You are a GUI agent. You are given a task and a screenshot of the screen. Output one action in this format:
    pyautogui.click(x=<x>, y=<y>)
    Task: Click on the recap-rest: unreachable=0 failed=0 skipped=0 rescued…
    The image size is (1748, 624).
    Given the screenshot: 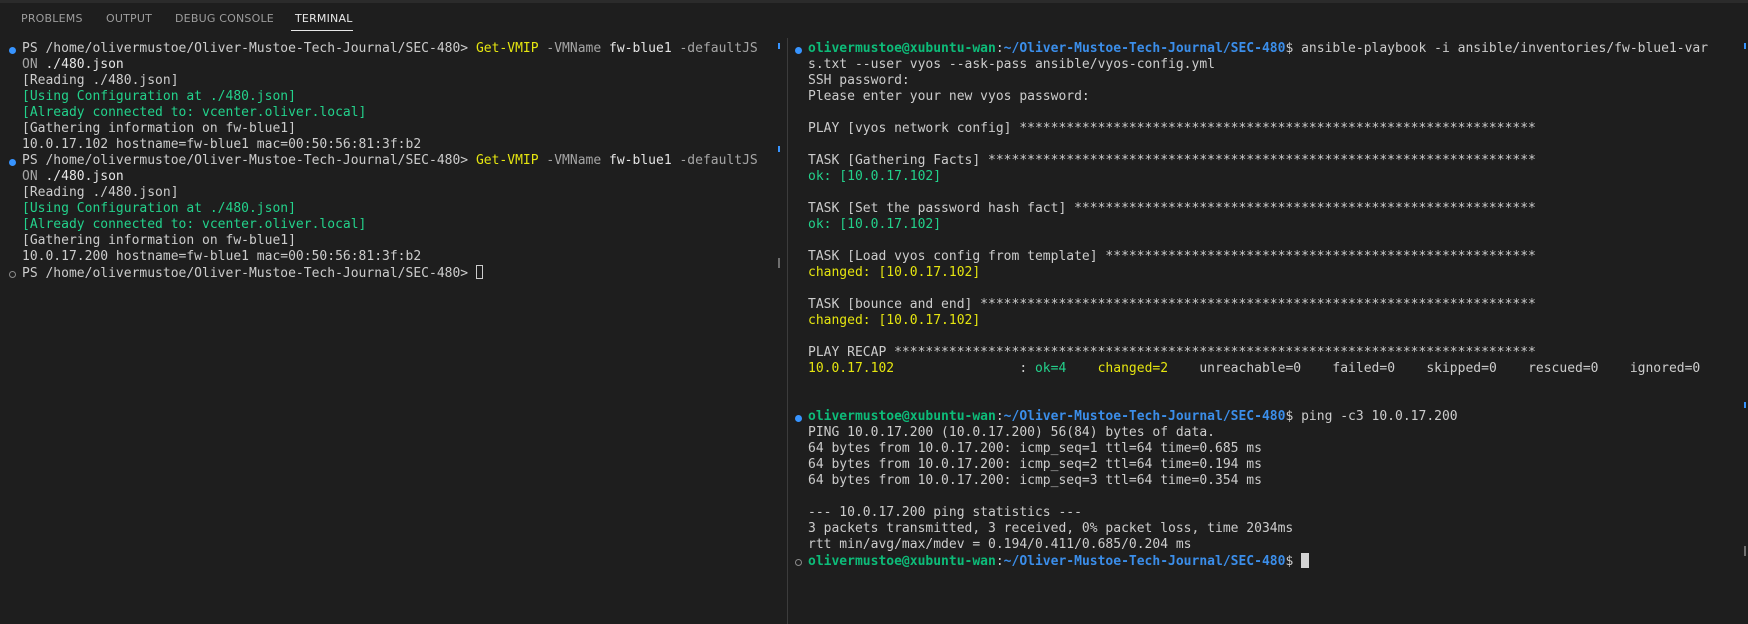 What is the action you would take?
    pyautogui.click(x=1434, y=368)
    